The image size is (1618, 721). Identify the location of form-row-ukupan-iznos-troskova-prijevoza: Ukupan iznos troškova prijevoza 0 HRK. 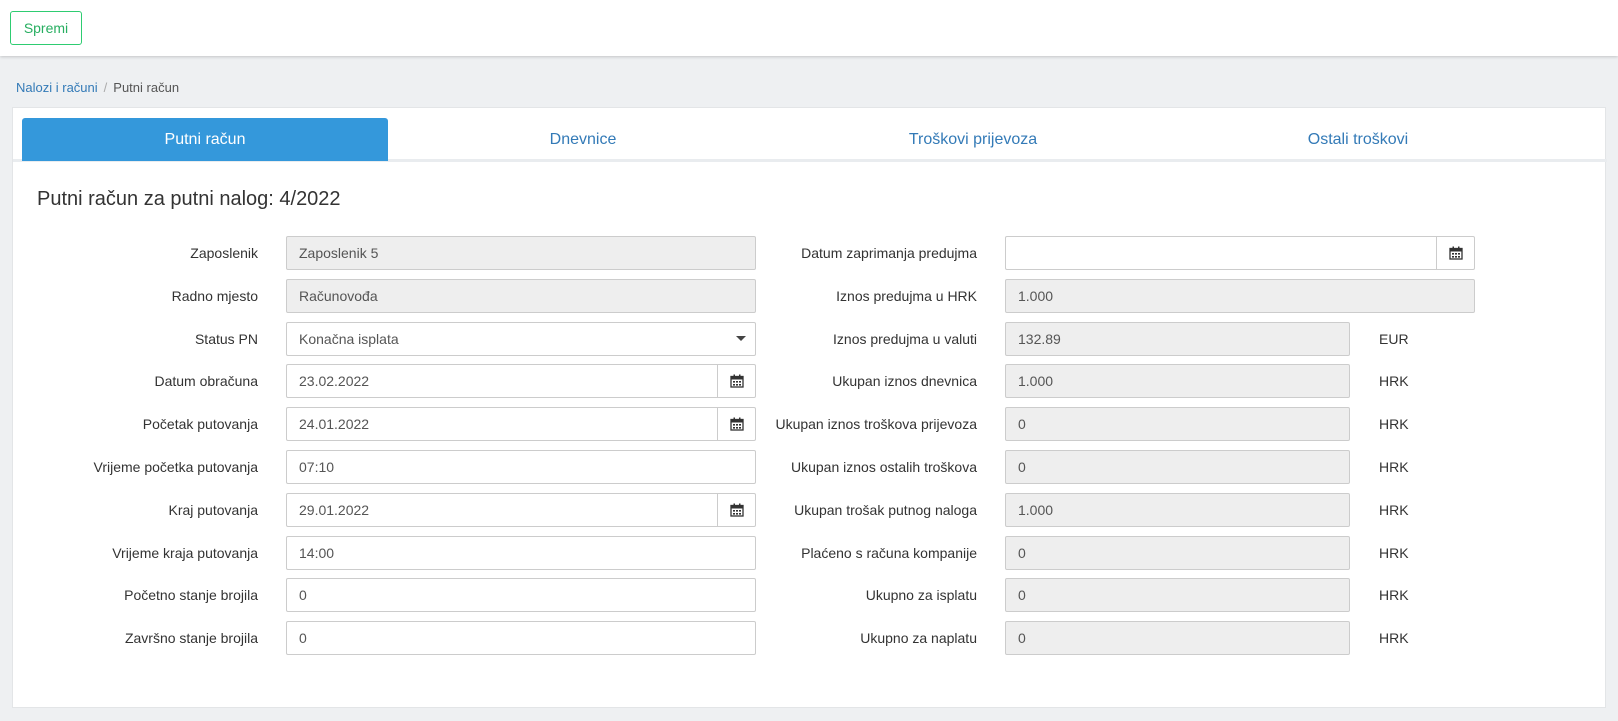
(810, 424).